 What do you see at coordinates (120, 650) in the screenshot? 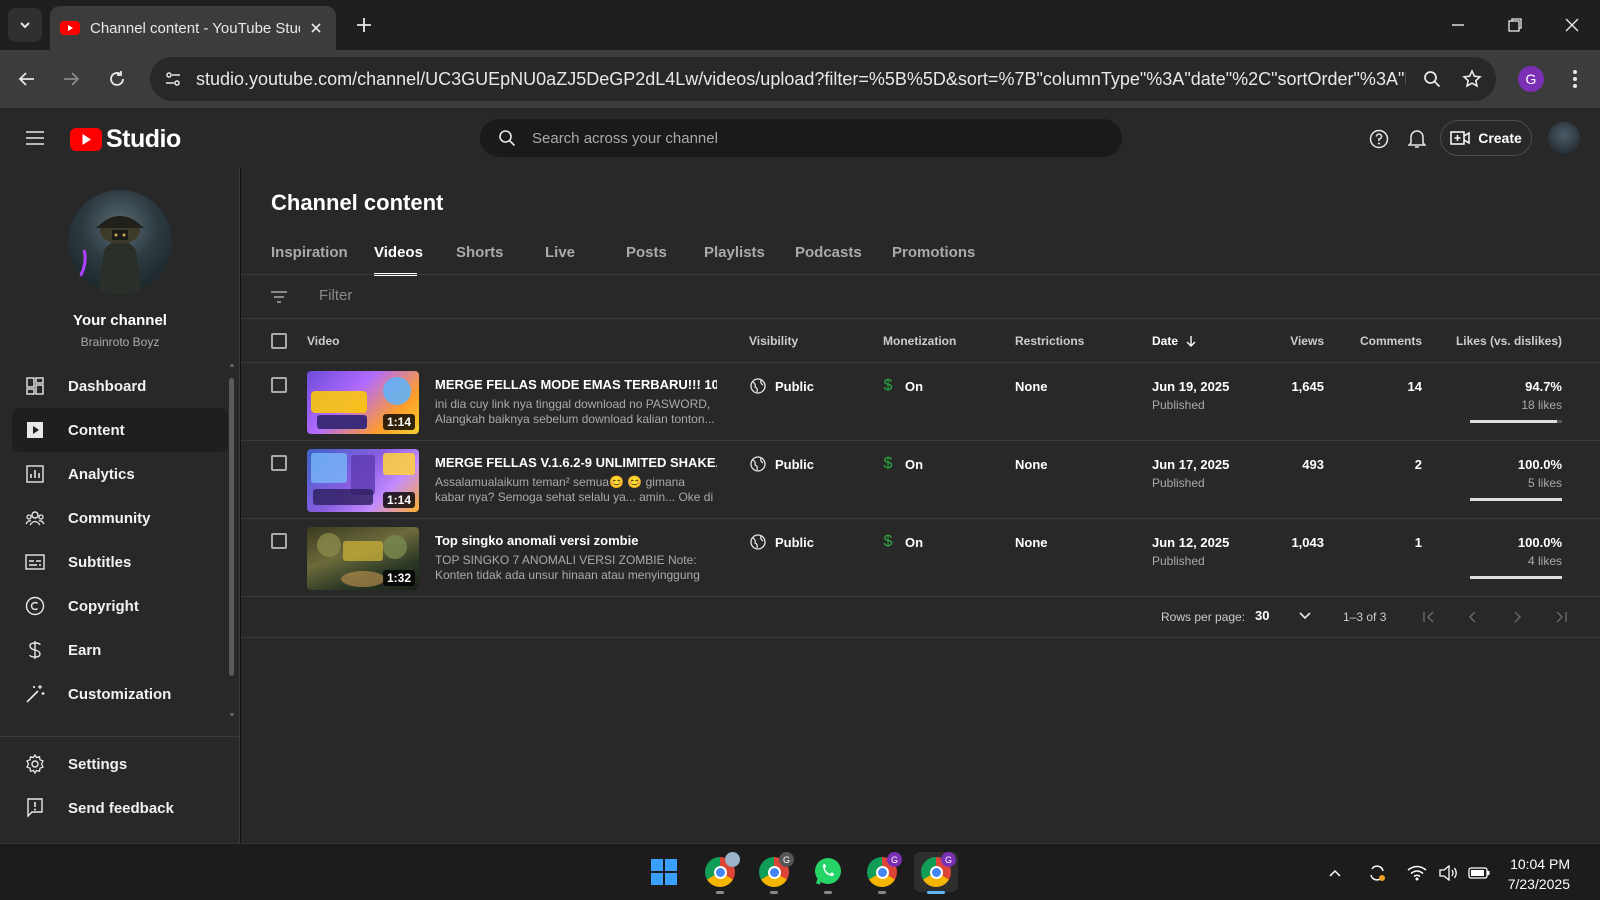
I see `sidebar-item-earn: Earn` at bounding box center [120, 650].